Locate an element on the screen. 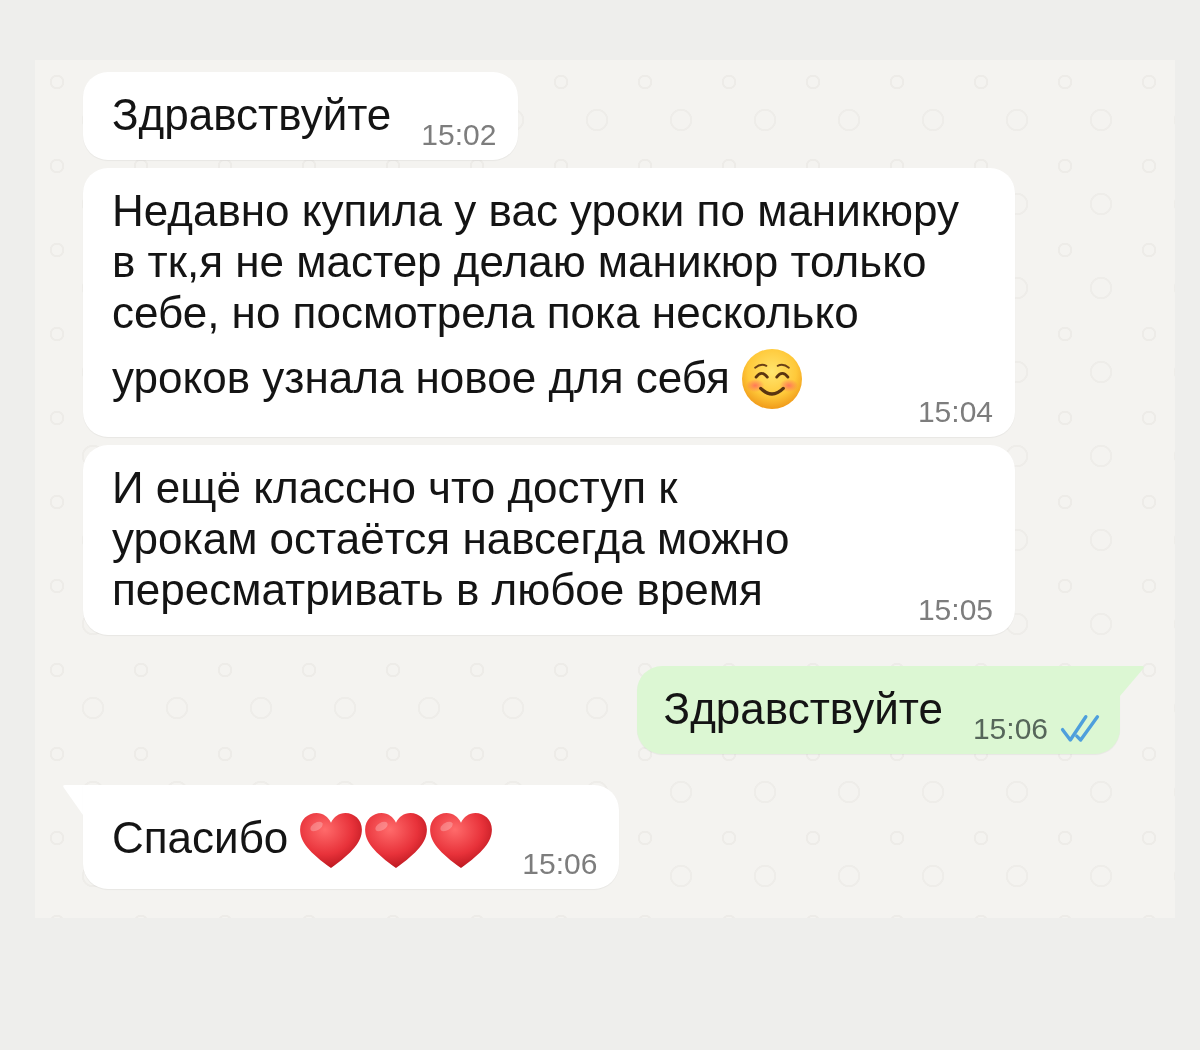  message-time: 15:04 is located at coordinates (955, 412).